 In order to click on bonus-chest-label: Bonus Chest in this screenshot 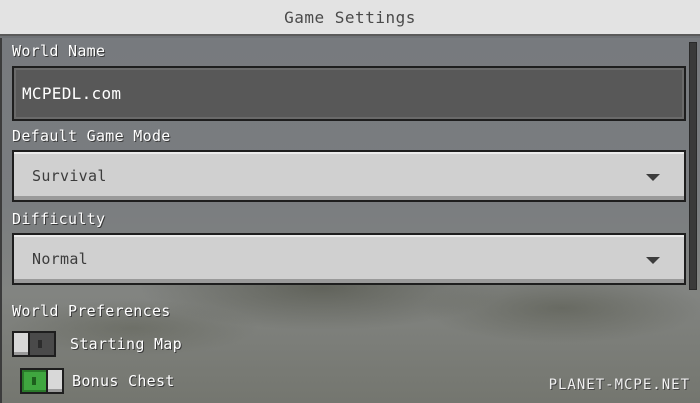, I will do `click(123, 381)`.